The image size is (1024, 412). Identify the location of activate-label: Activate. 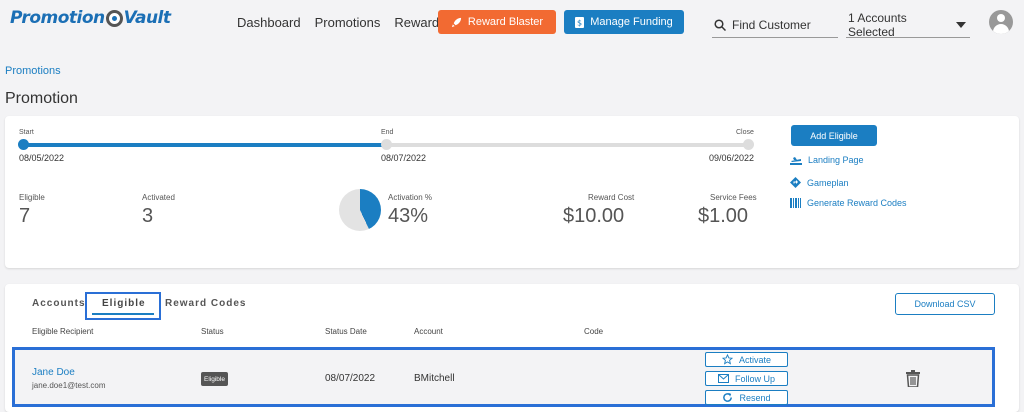
(754, 359).